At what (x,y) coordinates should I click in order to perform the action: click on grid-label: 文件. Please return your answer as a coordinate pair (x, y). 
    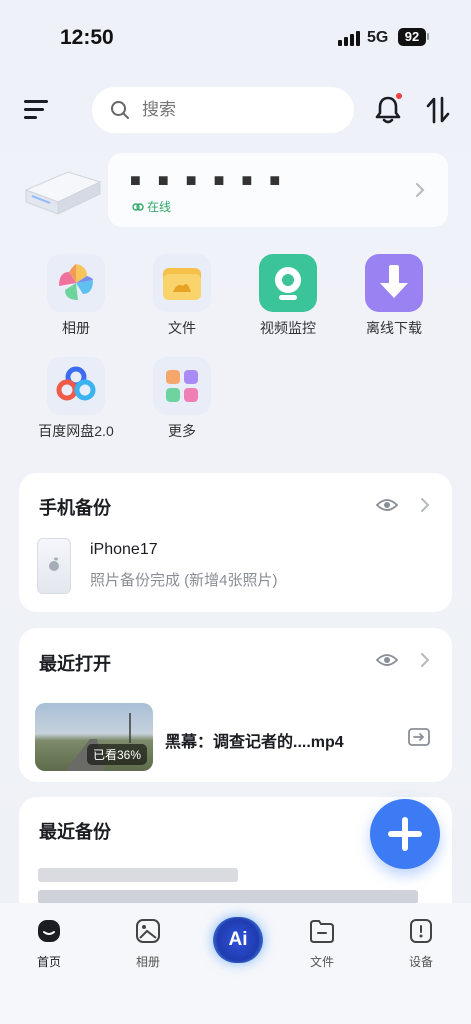
    Looking at the image, I should click on (182, 328).